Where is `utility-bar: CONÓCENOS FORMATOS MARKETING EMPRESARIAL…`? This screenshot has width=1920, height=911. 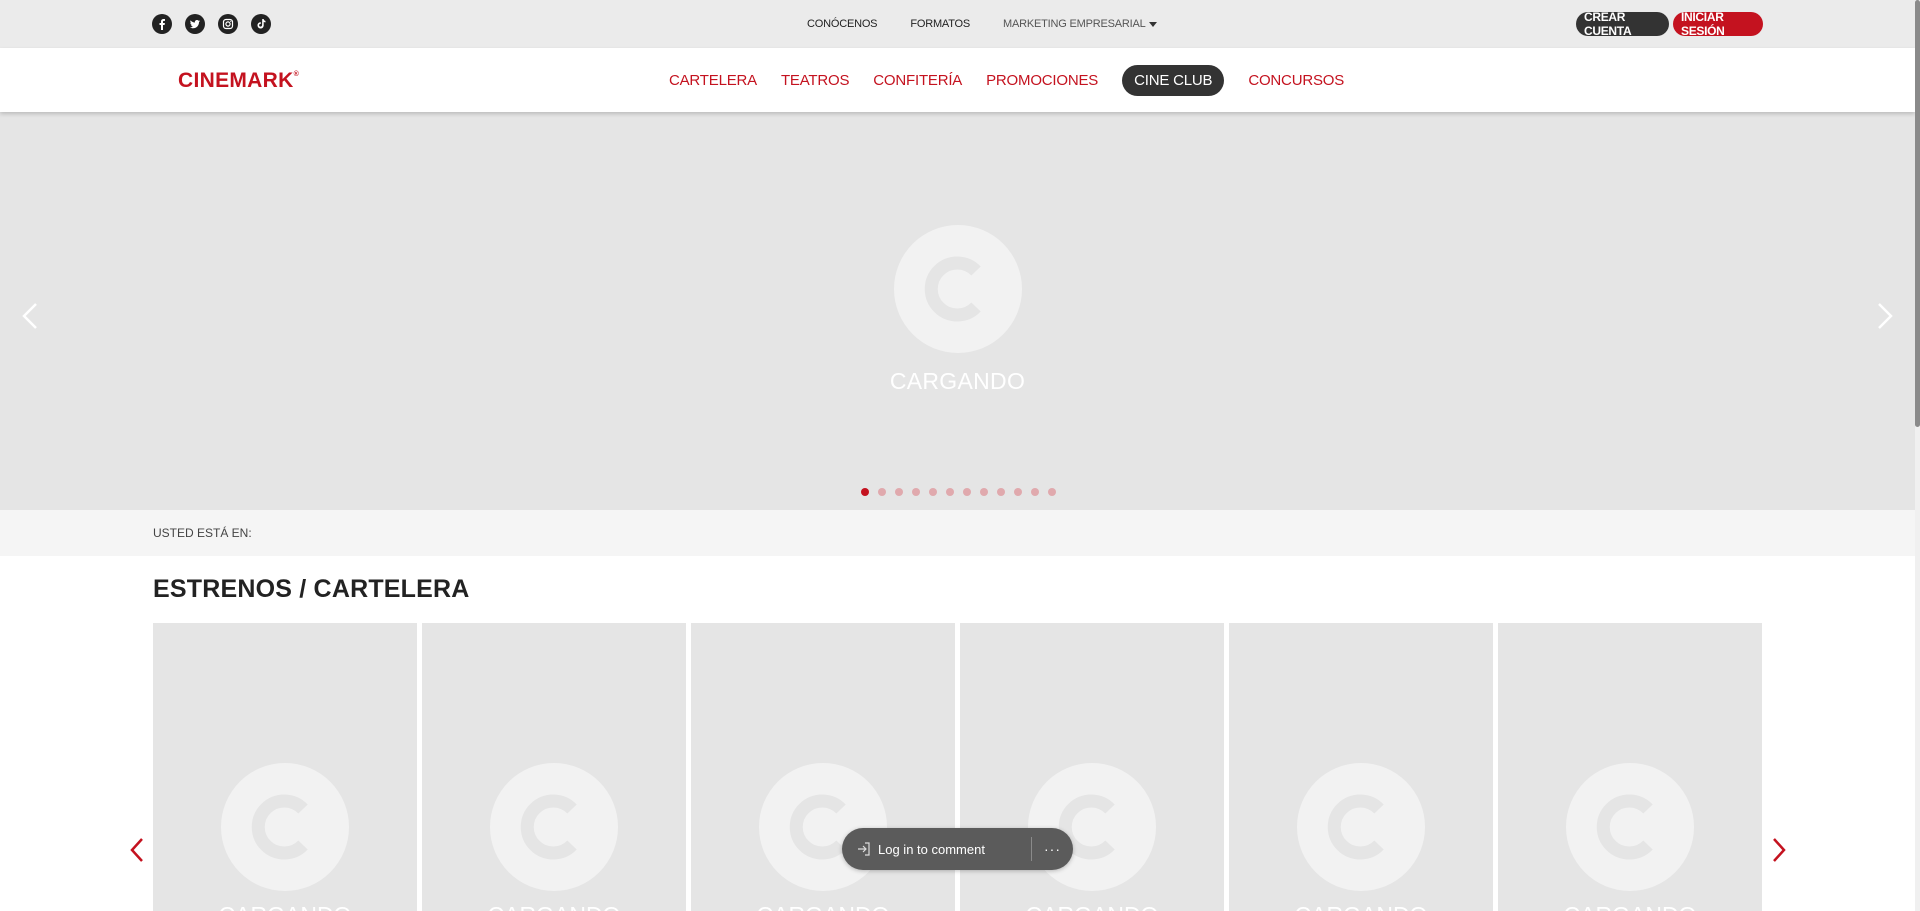 utility-bar: CONÓCENOS FORMATOS MARKETING EMPRESARIAL… is located at coordinates (957, 24).